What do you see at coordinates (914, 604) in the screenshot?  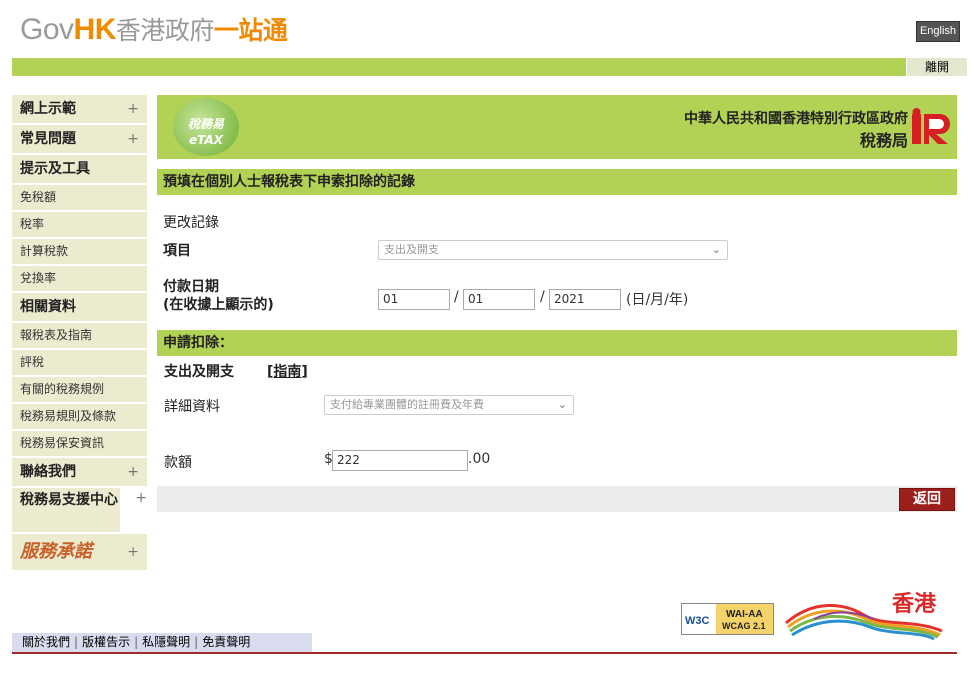 I see `brand-hk-text: 香港` at bounding box center [914, 604].